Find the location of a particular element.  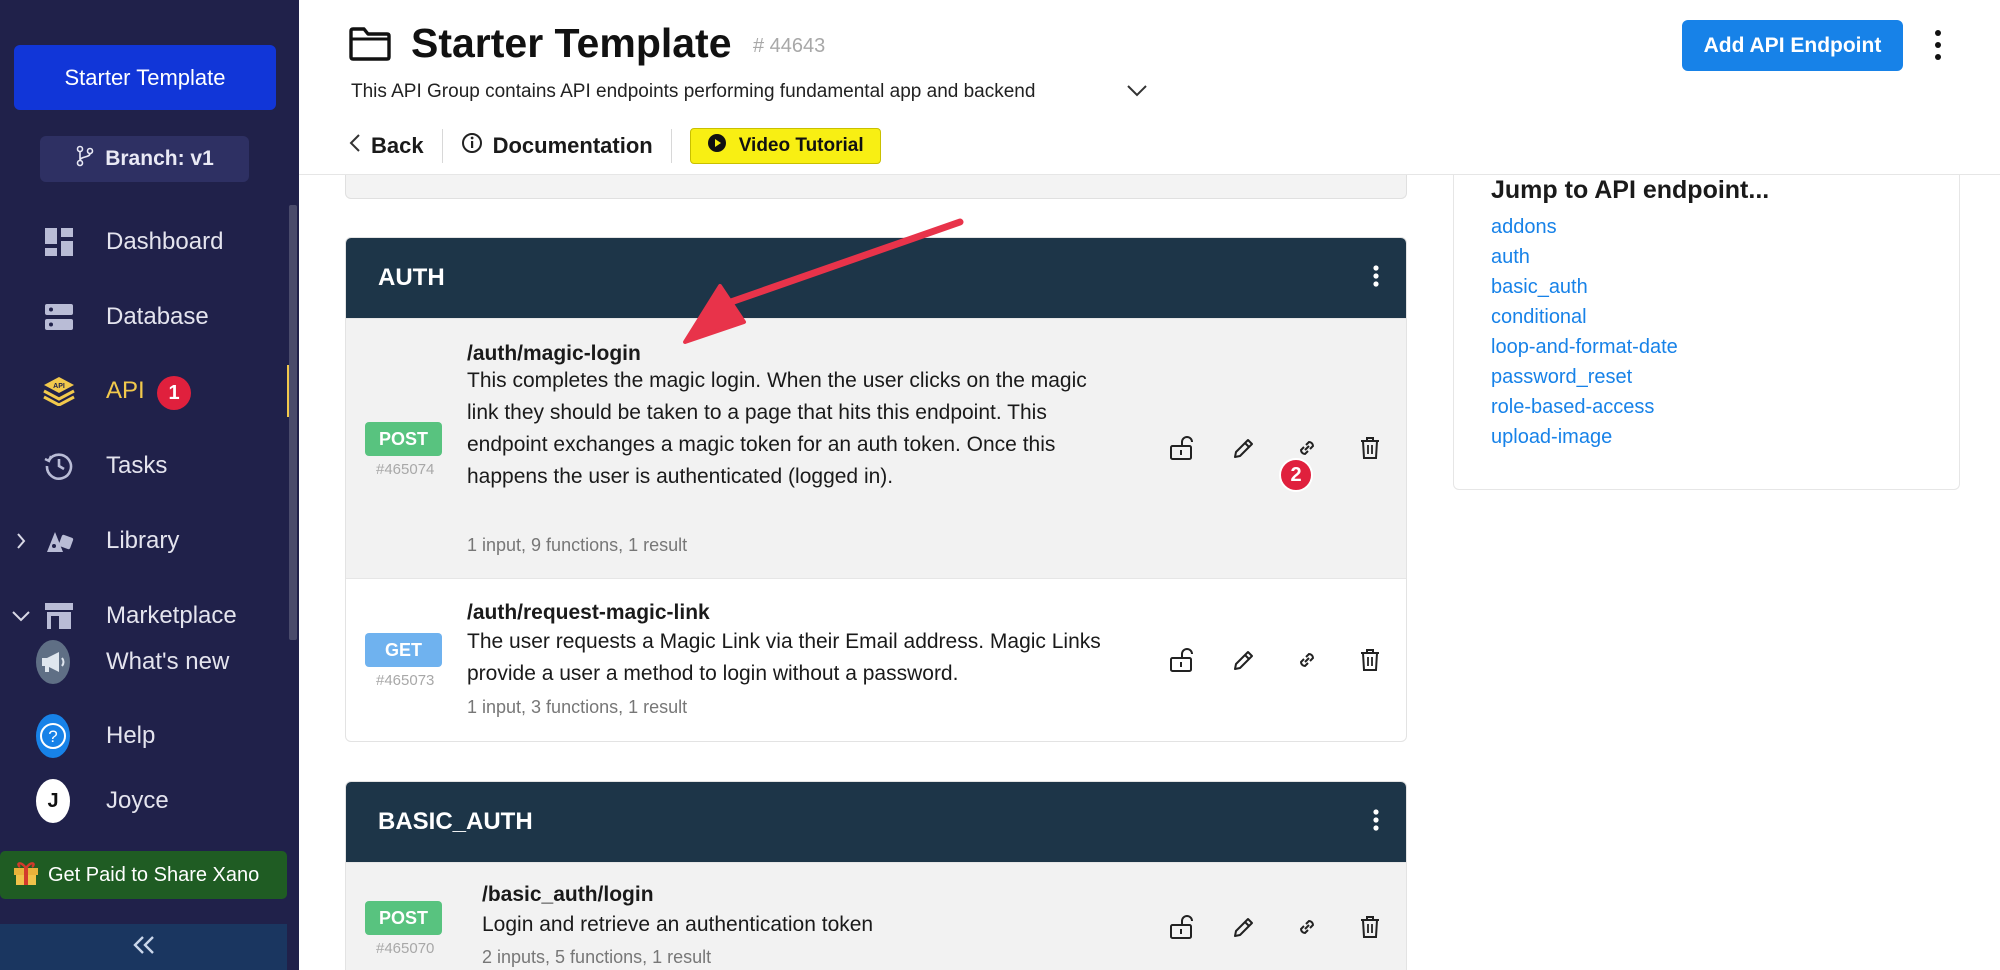

group-name: AUTH is located at coordinates (411, 277).